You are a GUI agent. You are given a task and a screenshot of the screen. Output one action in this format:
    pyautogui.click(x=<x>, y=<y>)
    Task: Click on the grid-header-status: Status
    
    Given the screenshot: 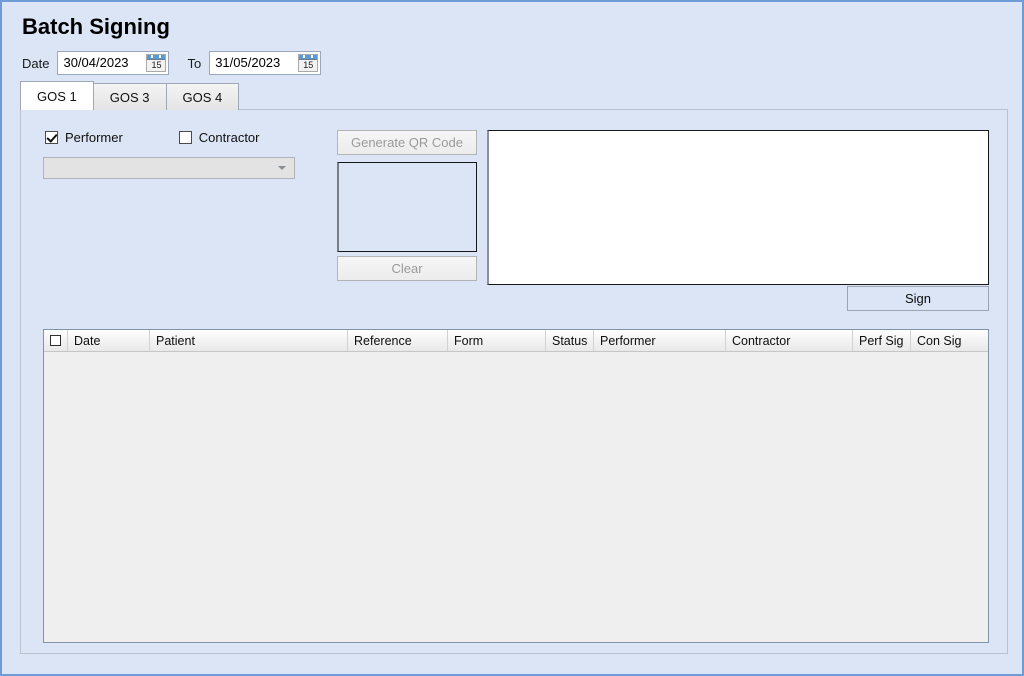 What is the action you would take?
    pyautogui.click(x=570, y=340)
    